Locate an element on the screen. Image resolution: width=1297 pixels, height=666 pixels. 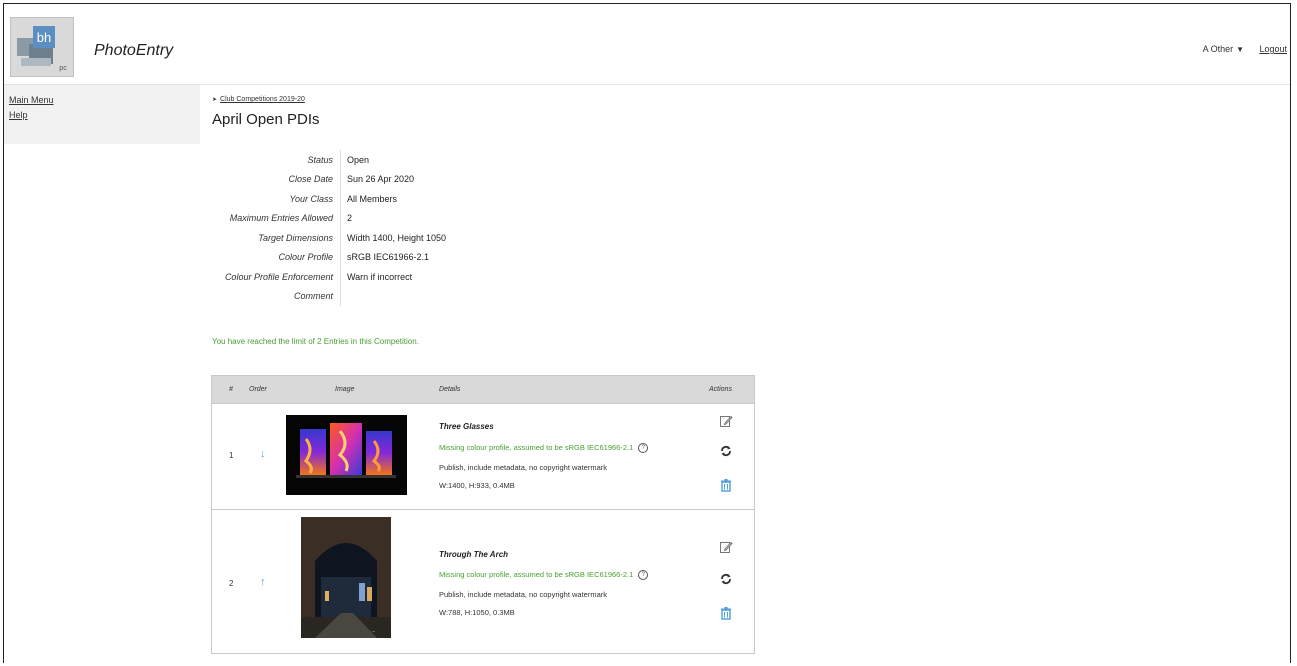
entry-thumbnail: ~ is located at coordinates (346, 577).